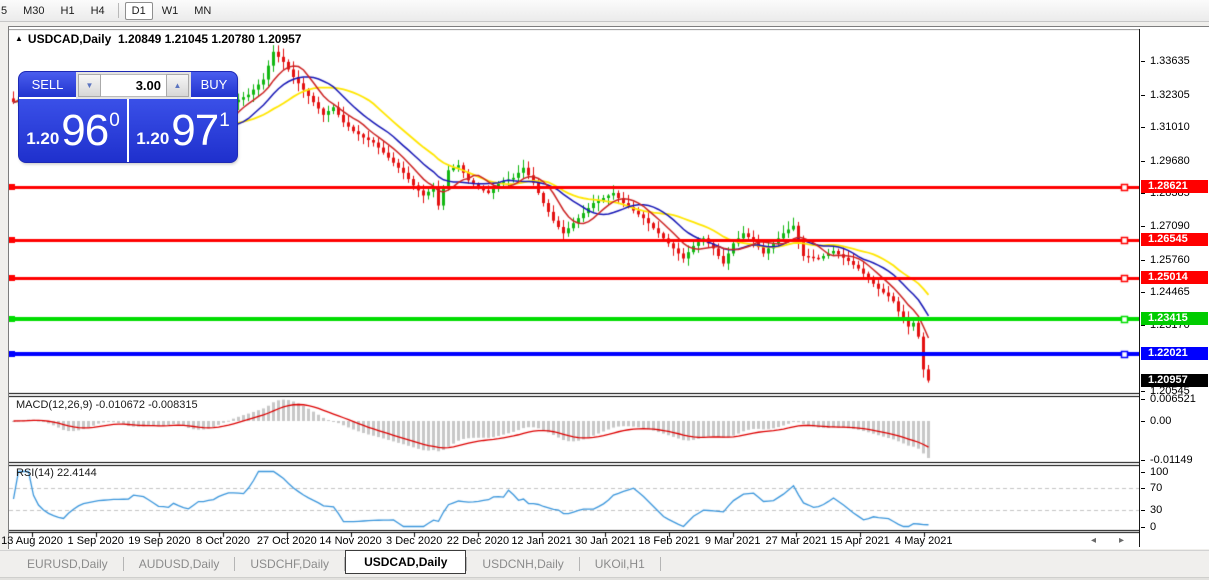 The height and width of the screenshot is (580, 1209). I want to click on tab-ukoil: UKOil,H1, so click(620, 564).